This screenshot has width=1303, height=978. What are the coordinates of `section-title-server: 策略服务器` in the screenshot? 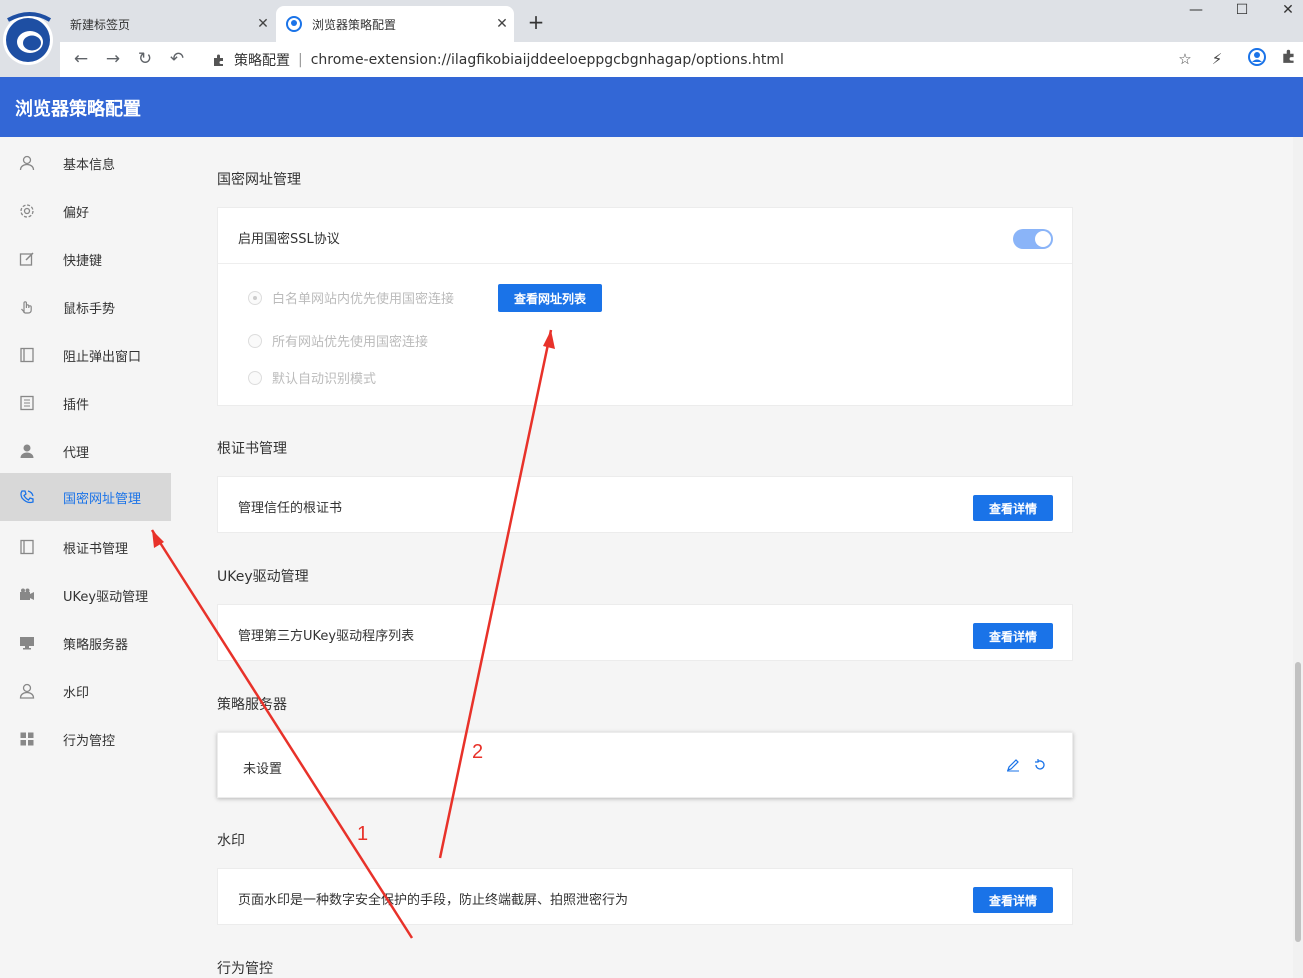 It's located at (252, 705).